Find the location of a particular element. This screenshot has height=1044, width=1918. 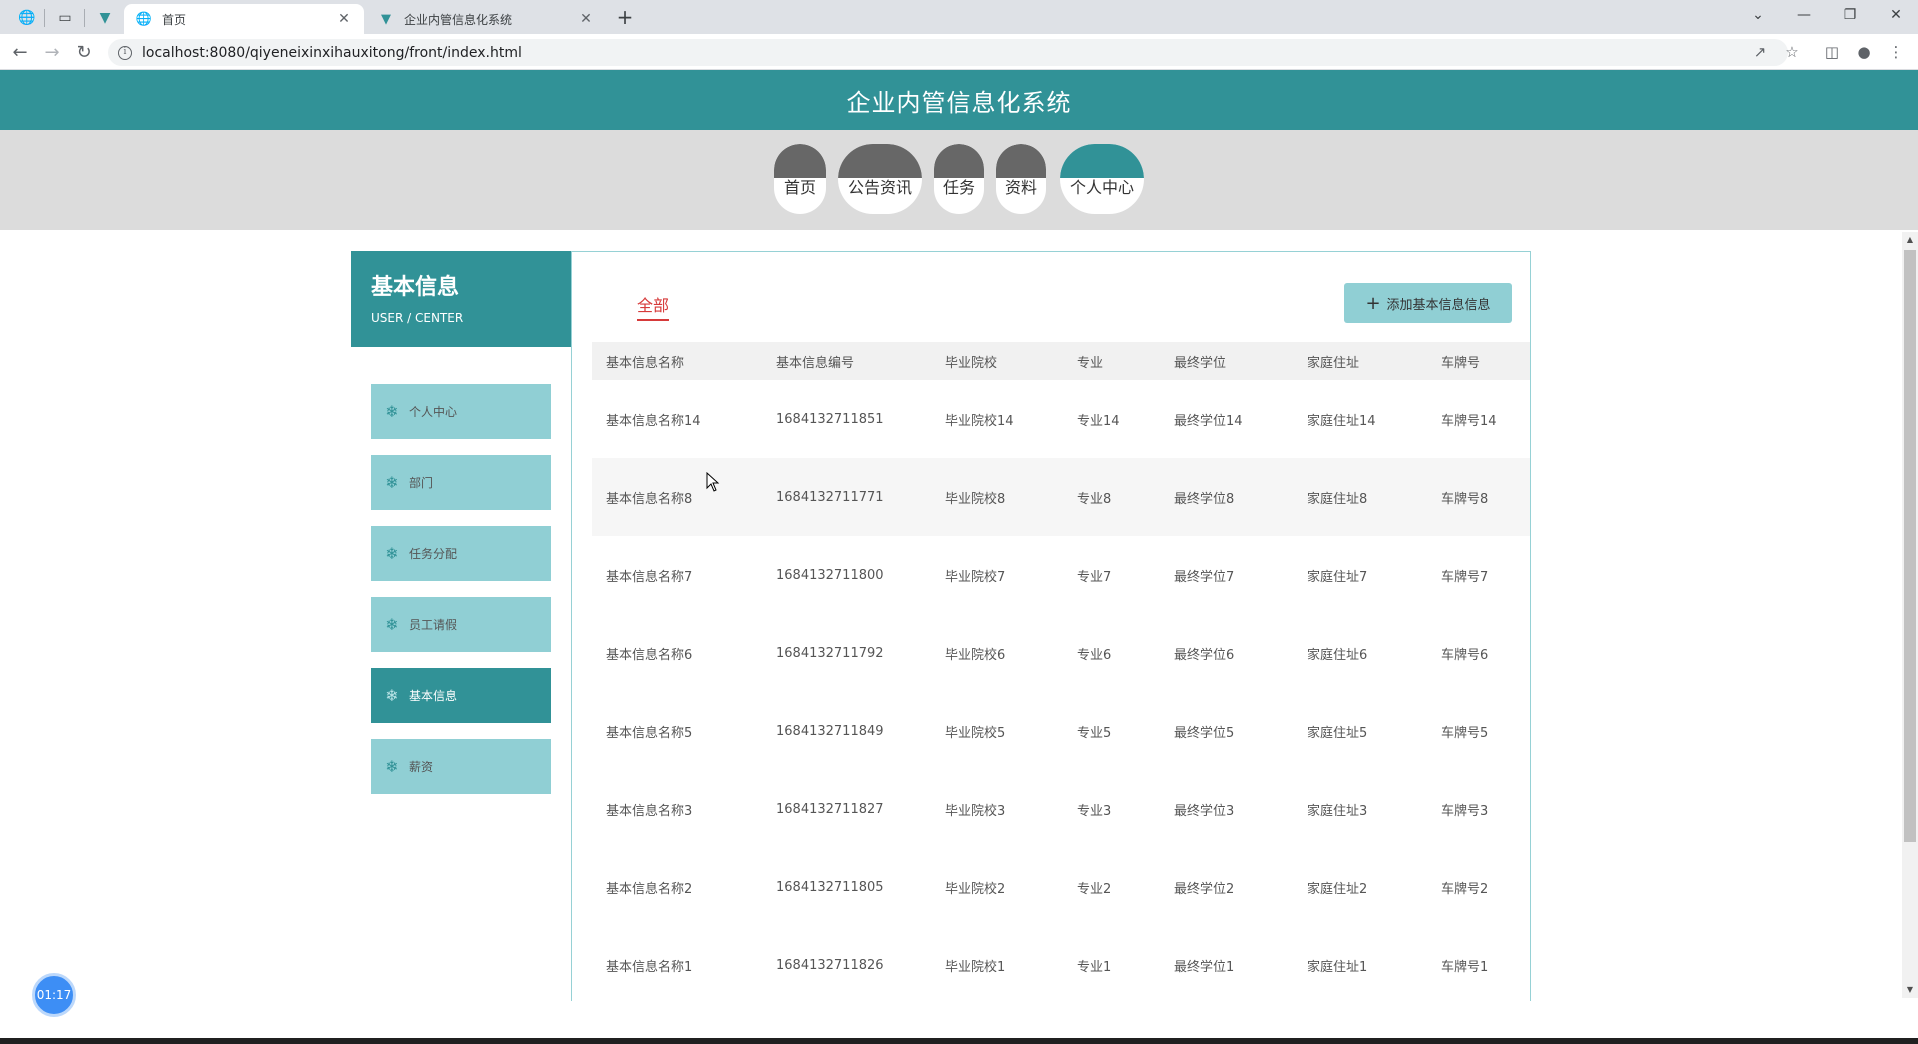

more-menu-icon: ⋮ is located at coordinates (1896, 52).